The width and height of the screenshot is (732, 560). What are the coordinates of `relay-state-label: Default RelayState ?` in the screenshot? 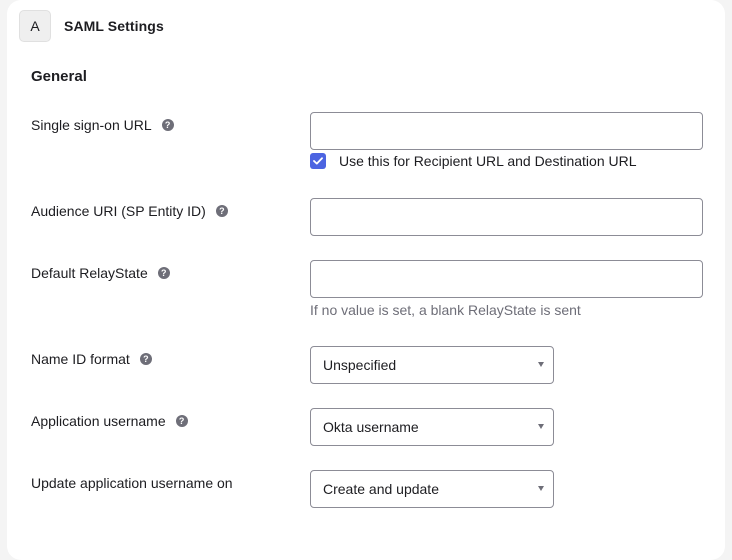 It's located at (100, 273).